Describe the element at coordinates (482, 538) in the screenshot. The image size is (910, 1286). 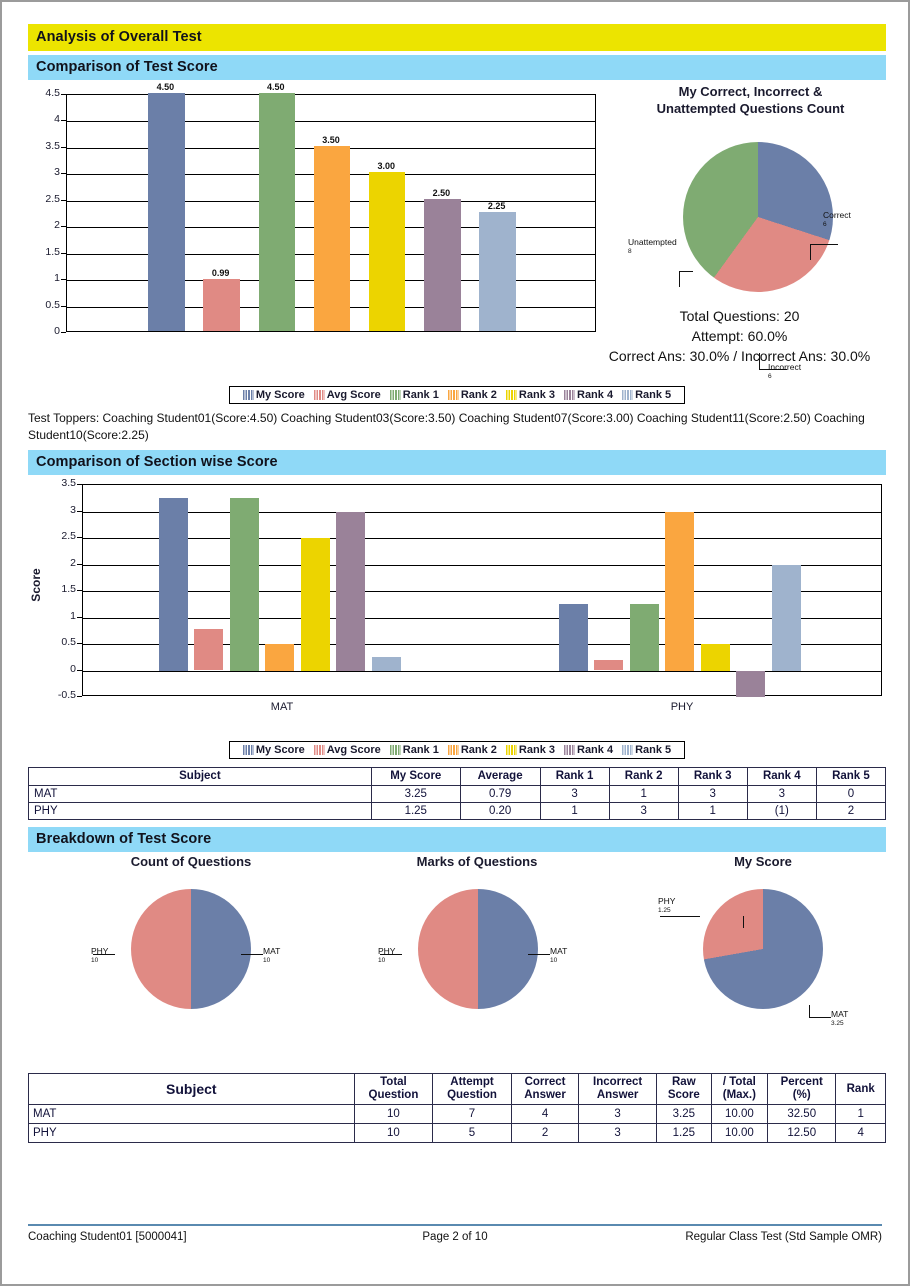
I see `gridline` at that location.